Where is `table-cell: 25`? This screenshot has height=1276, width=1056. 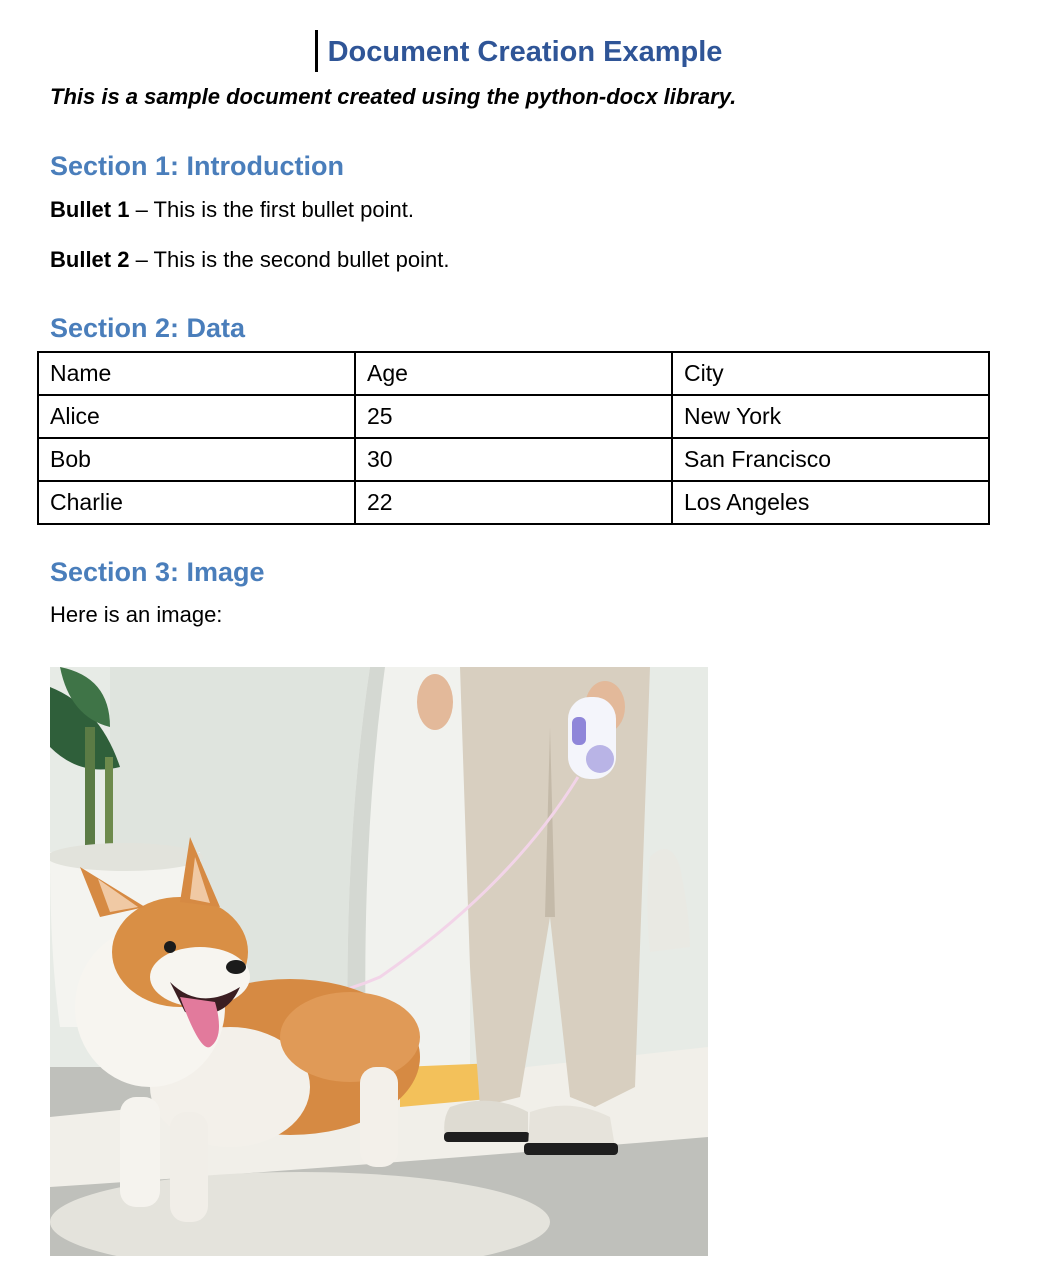
table-cell: 25 is located at coordinates (513, 416).